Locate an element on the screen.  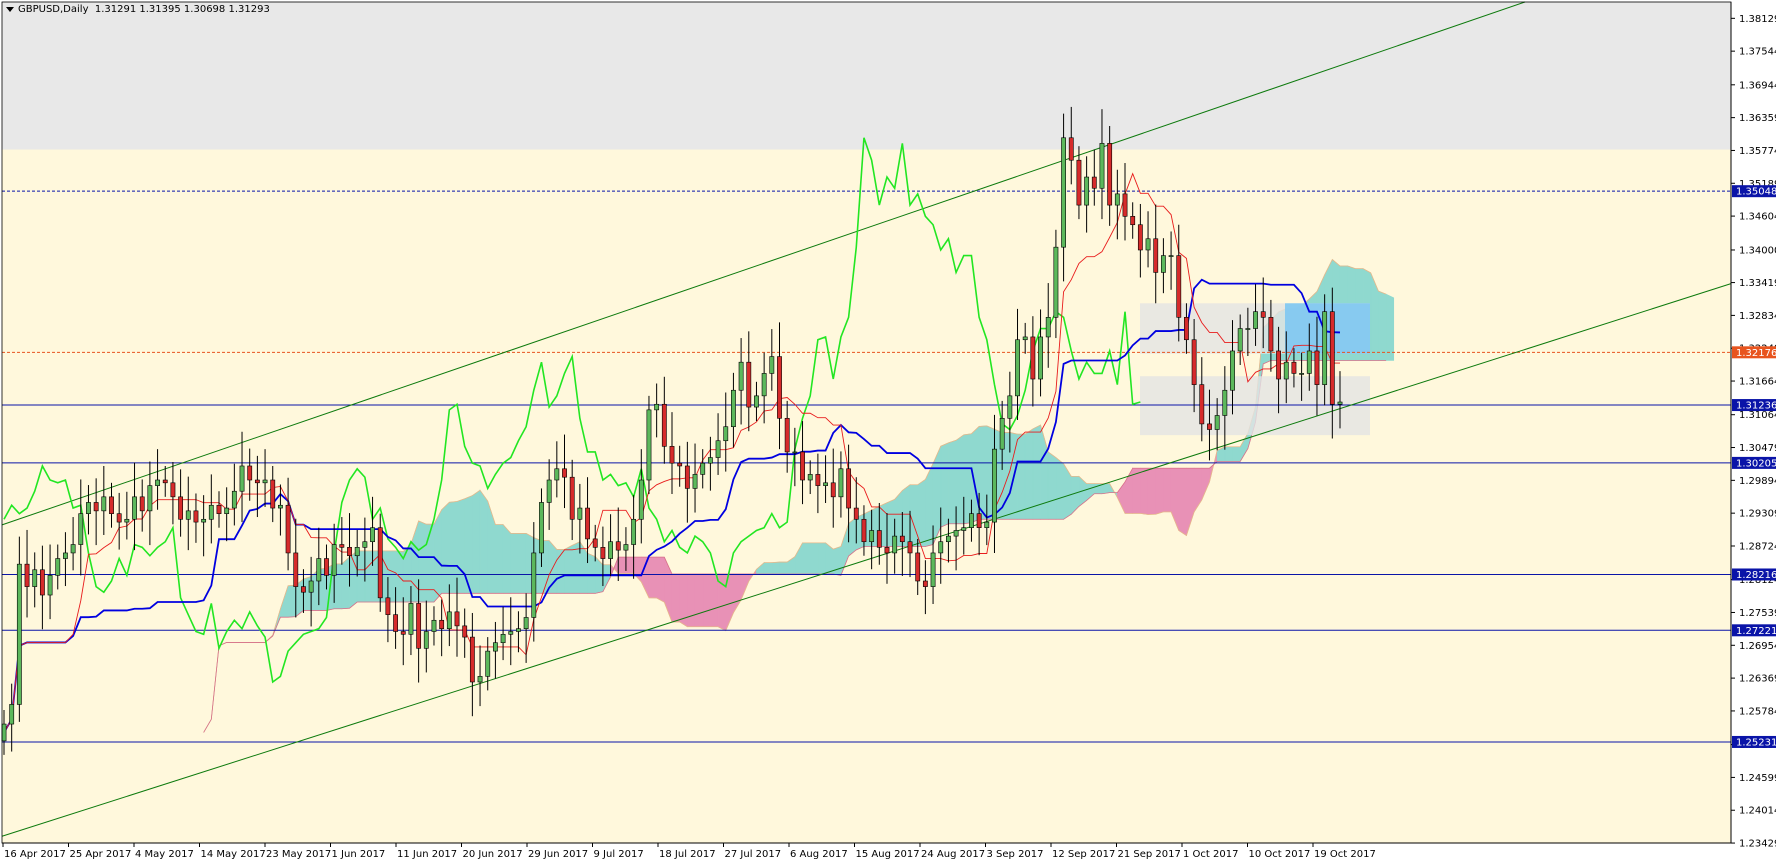
x-tick-label: 1 Oct 2017 is located at coordinates (1210, 854).